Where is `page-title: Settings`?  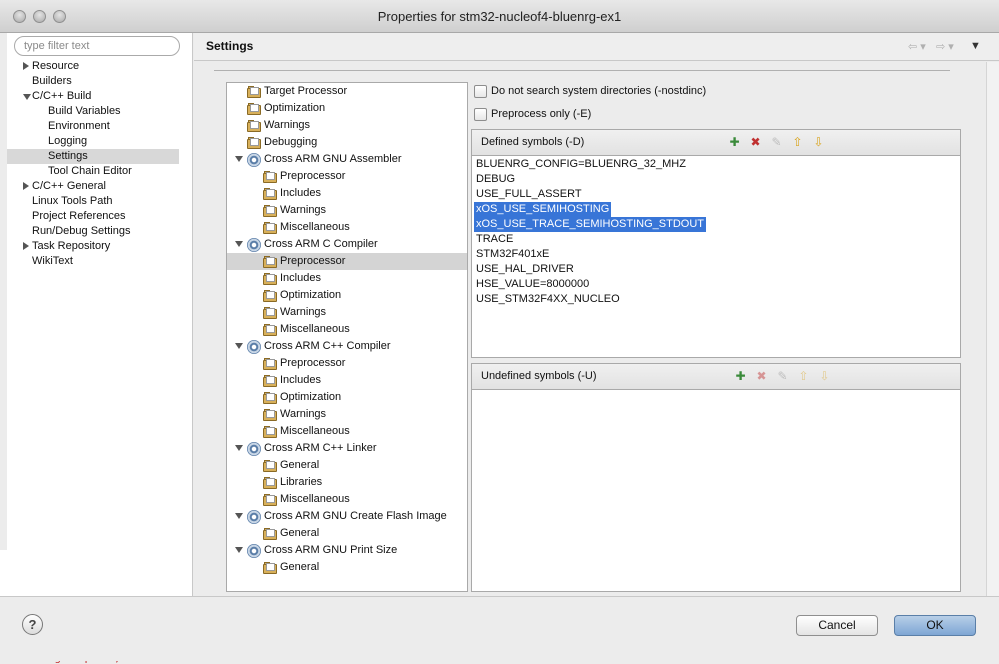
page-title: Settings is located at coordinates (230, 46).